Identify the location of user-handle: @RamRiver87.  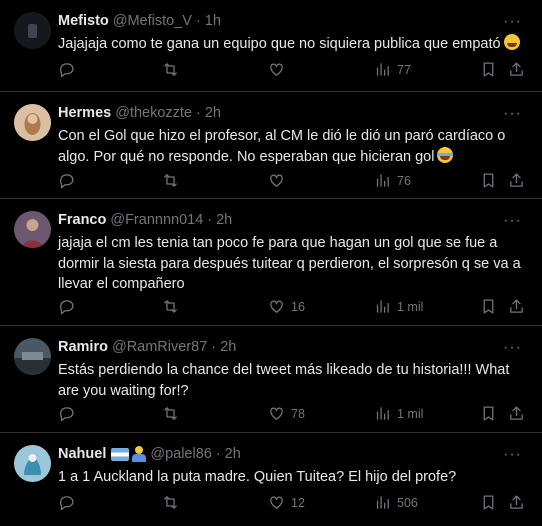
(159, 347).